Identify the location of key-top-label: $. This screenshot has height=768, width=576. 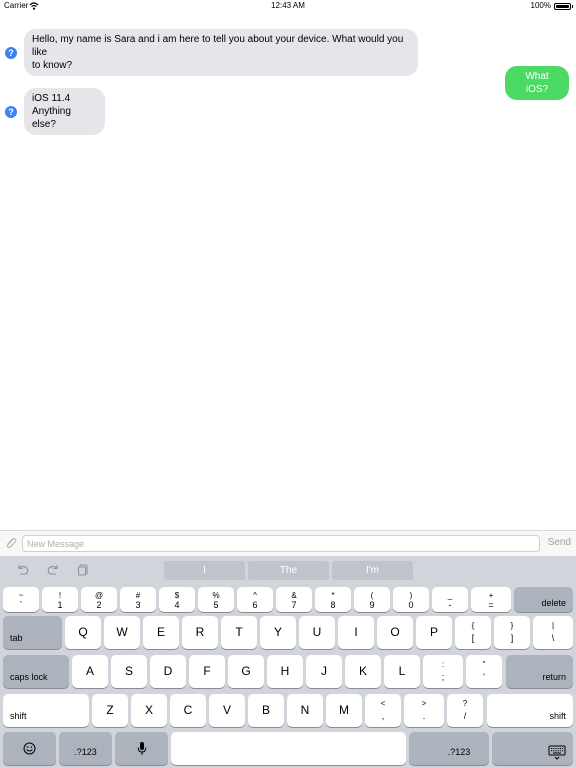
(177, 595).